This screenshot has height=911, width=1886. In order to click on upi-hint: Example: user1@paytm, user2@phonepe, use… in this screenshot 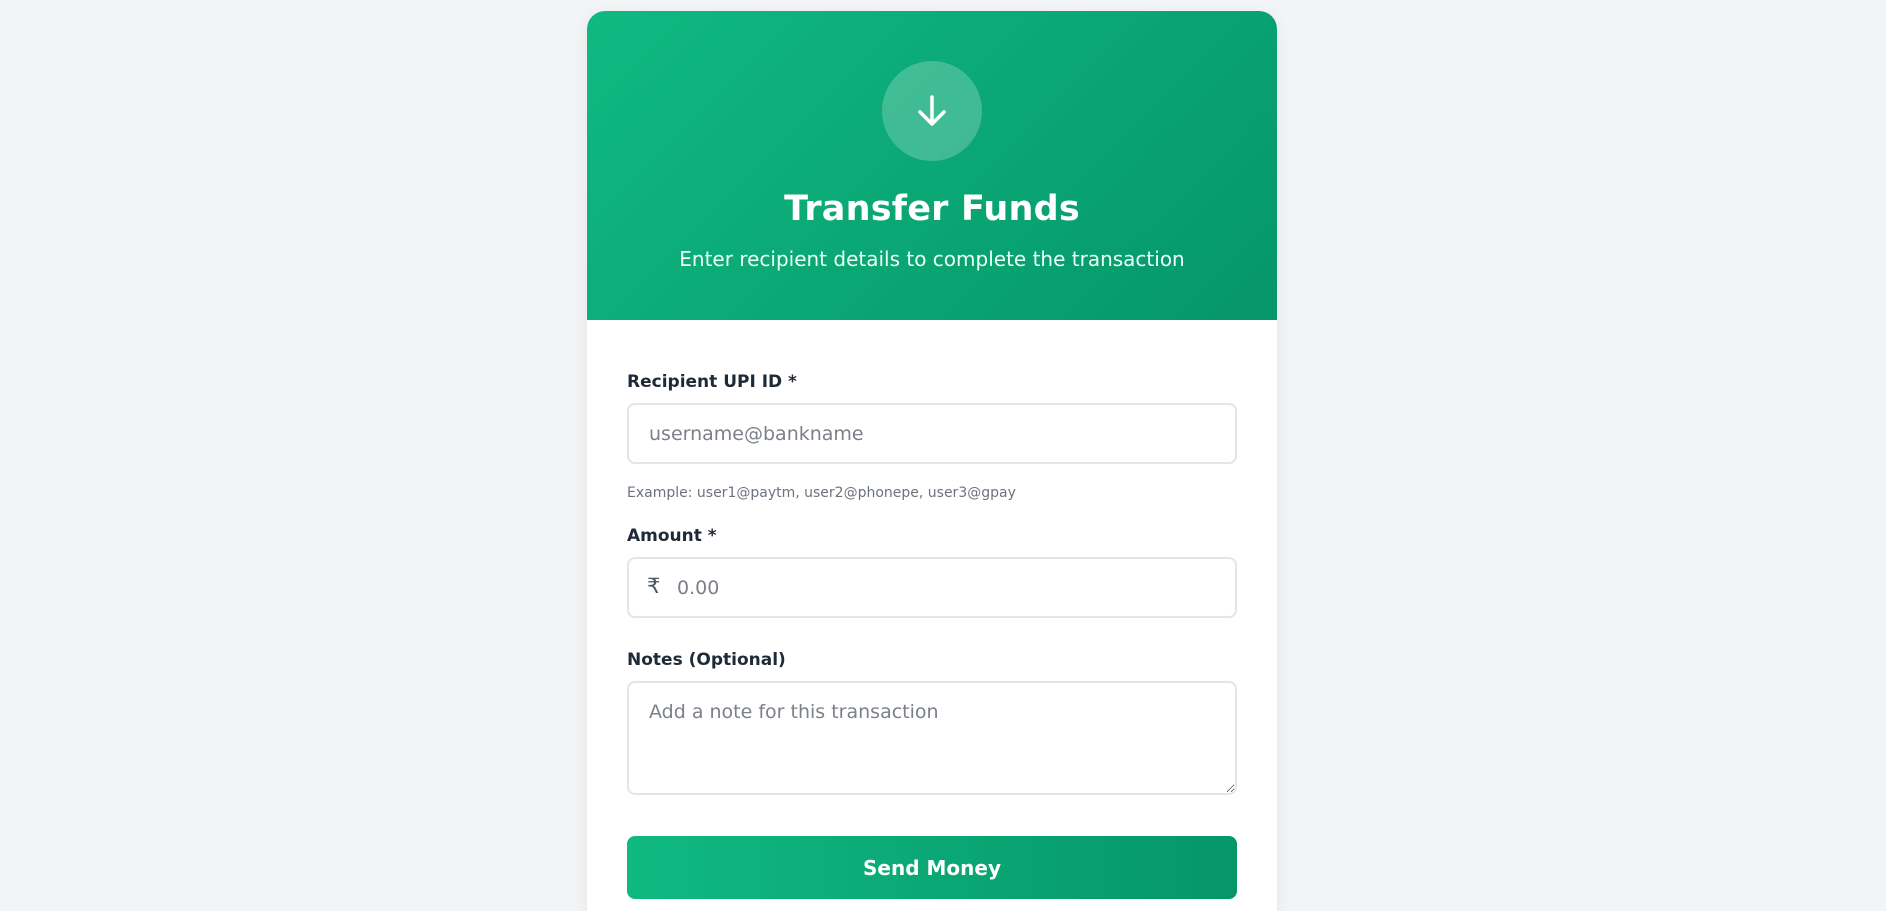, I will do `click(821, 493)`.